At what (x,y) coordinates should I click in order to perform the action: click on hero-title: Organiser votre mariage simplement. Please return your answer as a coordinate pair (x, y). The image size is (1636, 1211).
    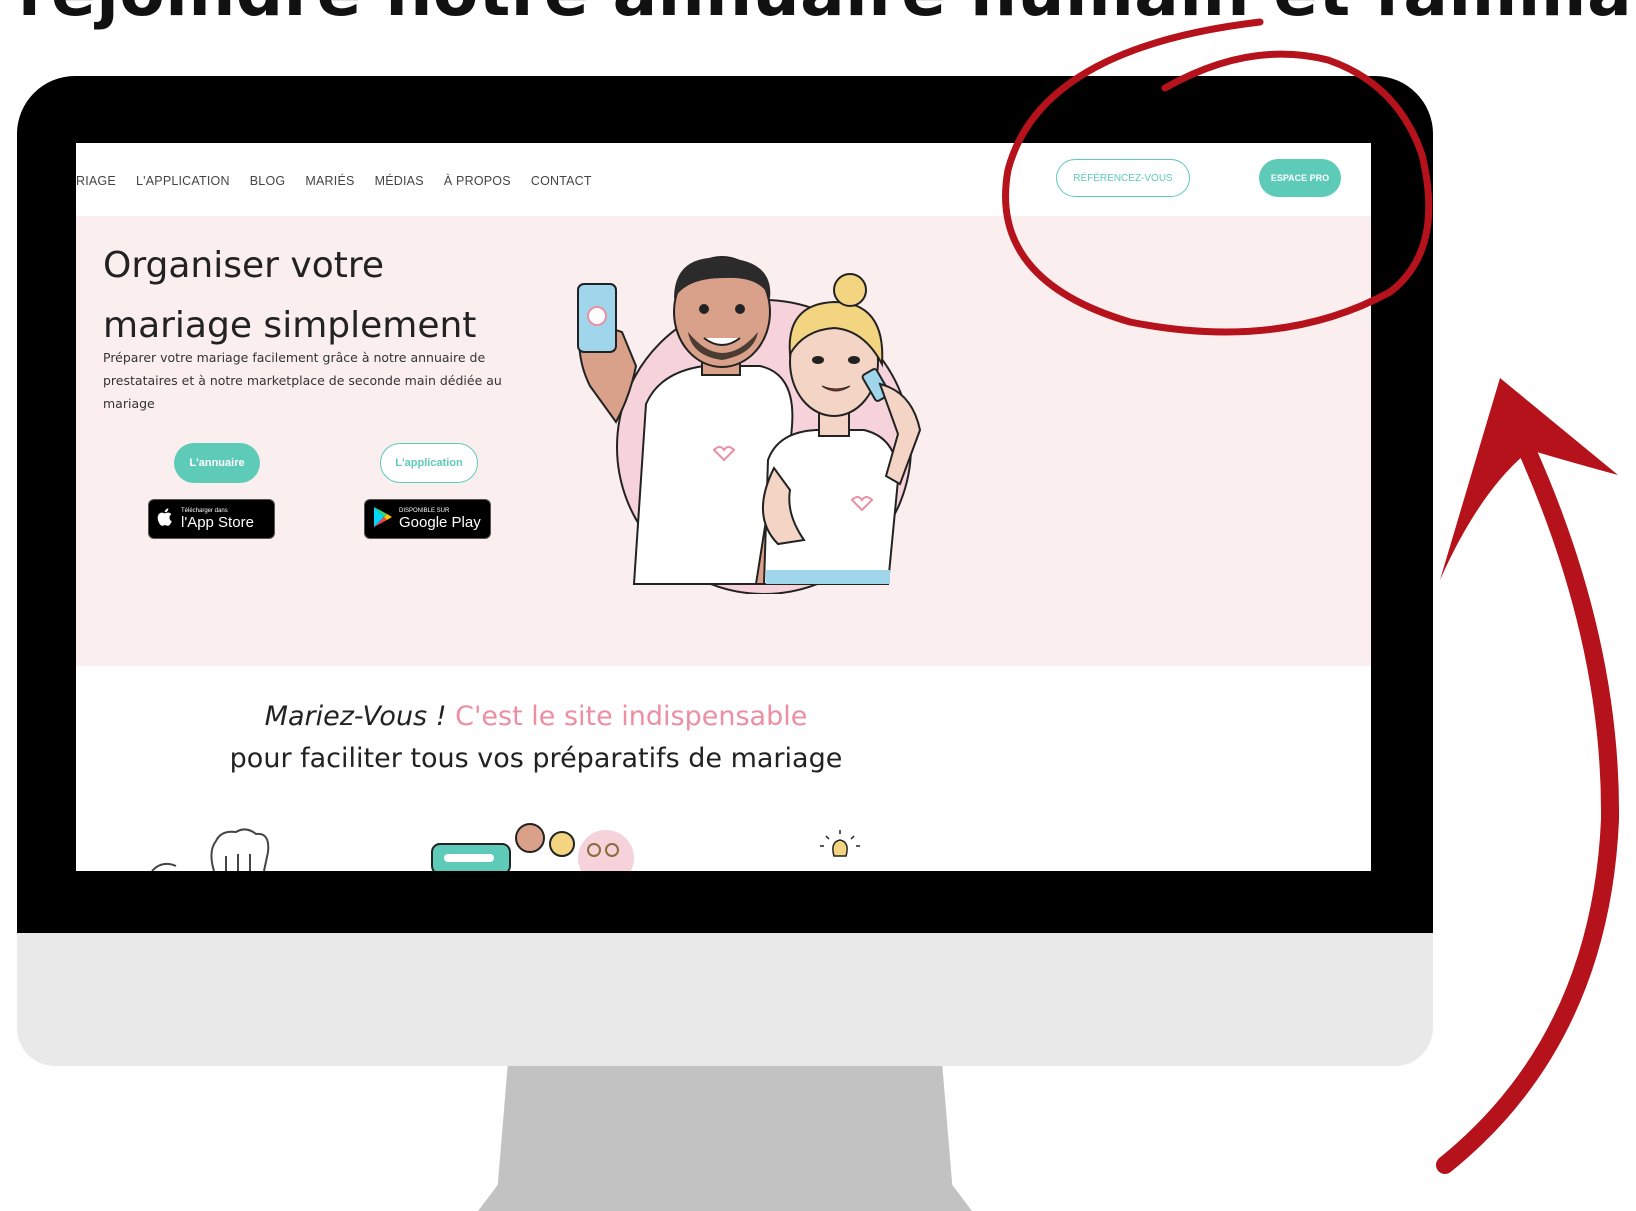
    Looking at the image, I should click on (333, 296).